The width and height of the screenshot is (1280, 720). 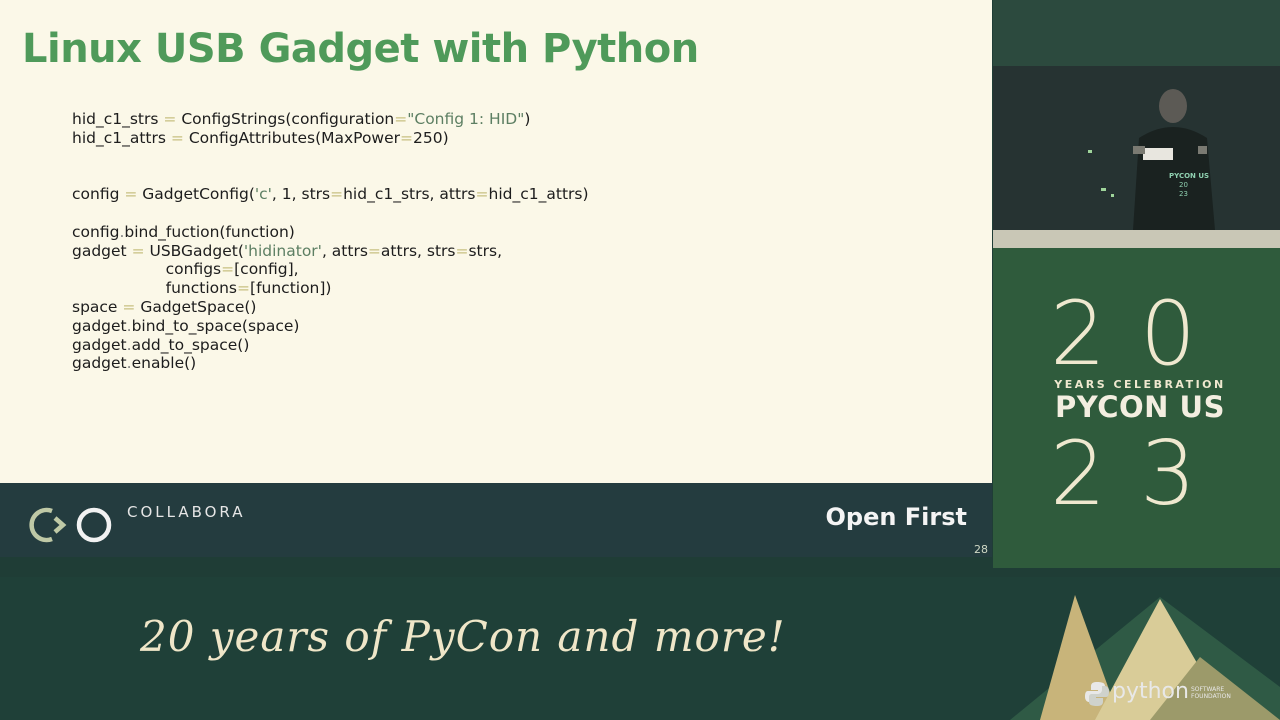 I want to click on code-token: , 1, strs, so click(x=301, y=194).